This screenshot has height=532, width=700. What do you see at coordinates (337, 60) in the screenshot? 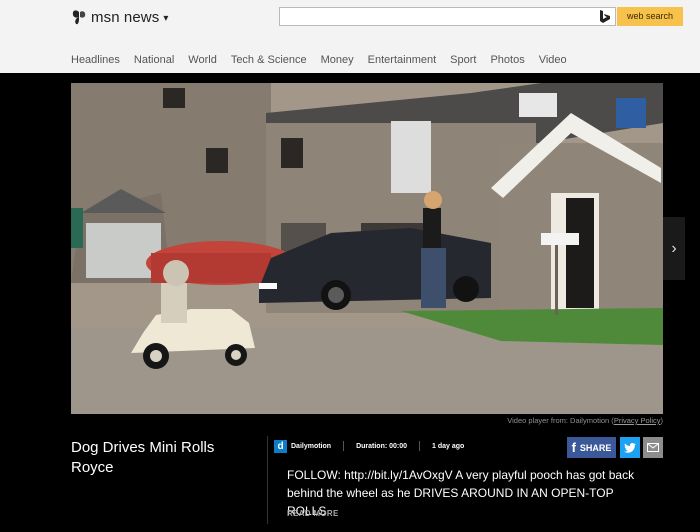
I see `nav-item-money: Money` at bounding box center [337, 60].